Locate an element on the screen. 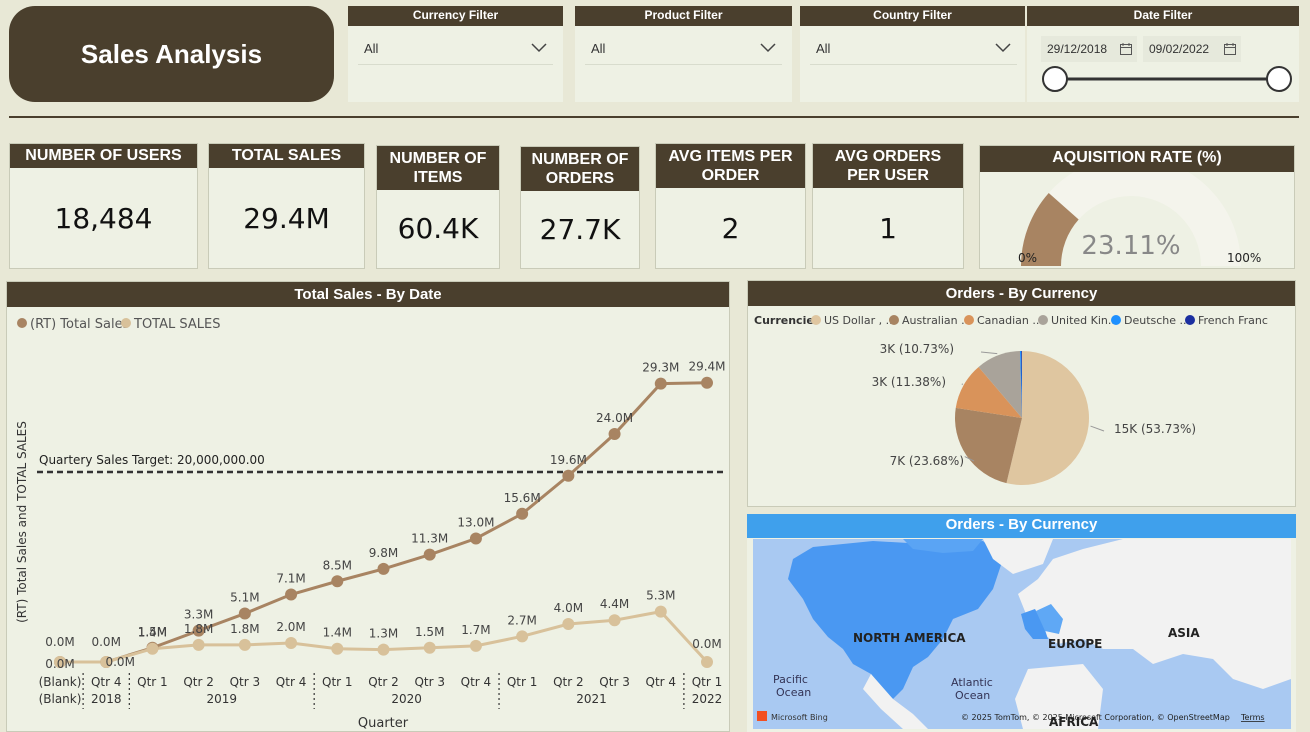  x-axis-label: Quarter is located at coordinates (383, 723).